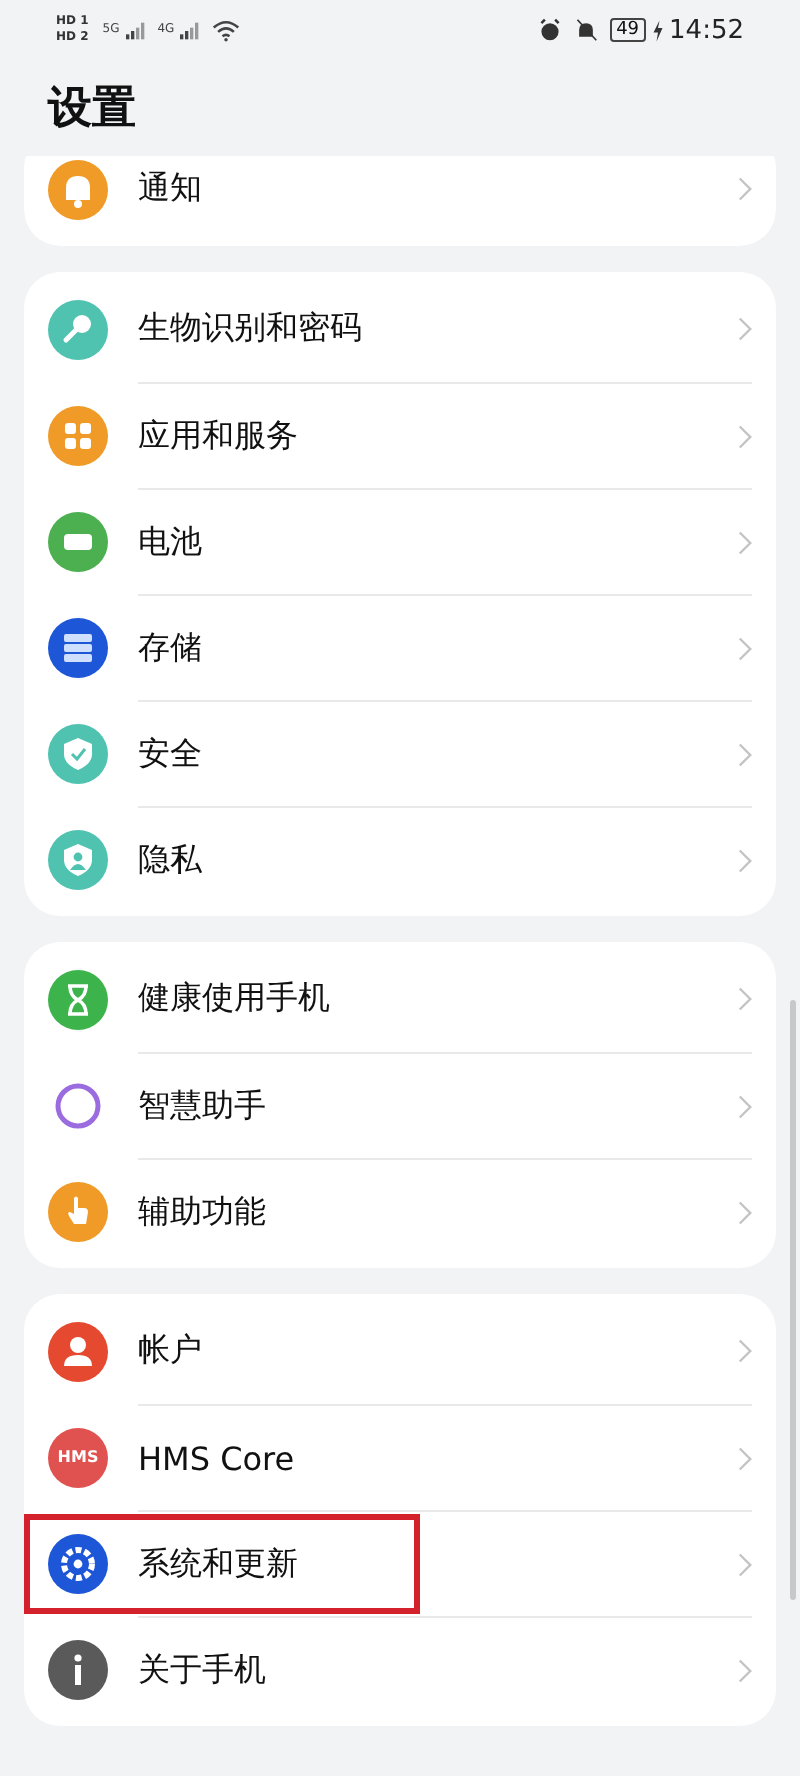 Image resolution: width=800 pixels, height=1776 pixels. Describe the element at coordinates (78, 1457) in the screenshot. I see `app-icon: HMS` at that location.